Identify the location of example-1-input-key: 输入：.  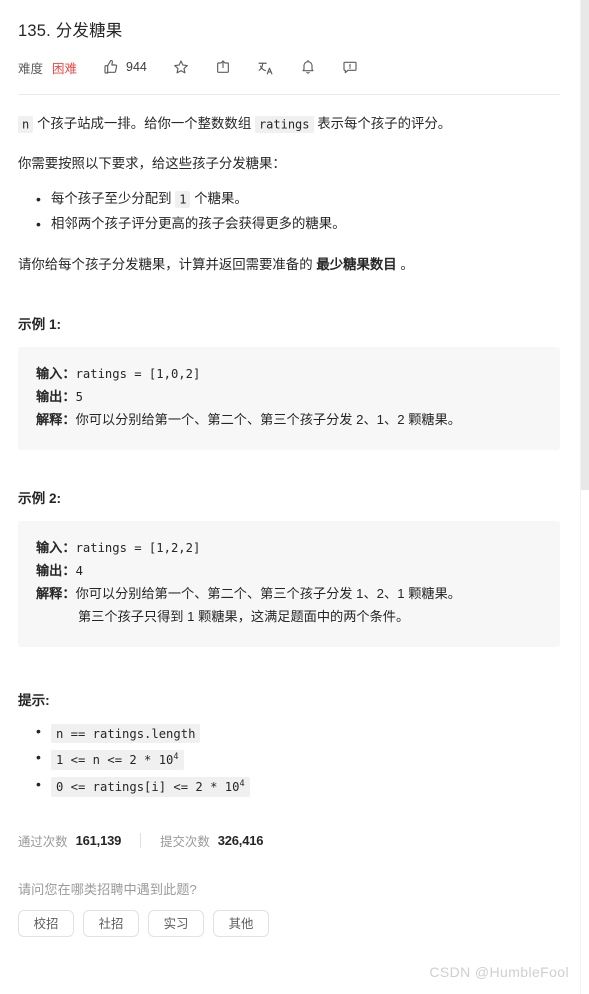
(56, 373).